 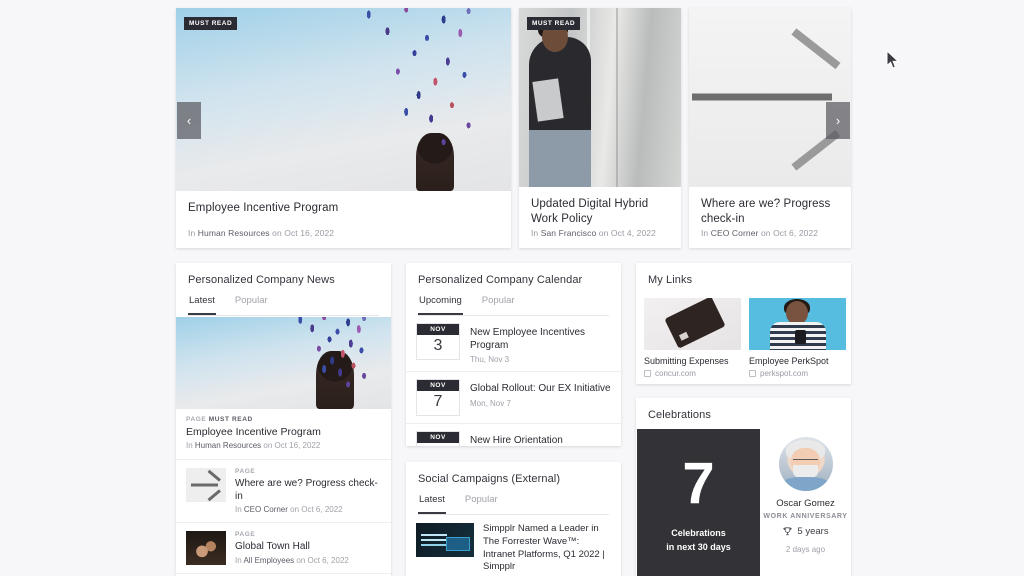 I want to click on hero-body: Updated Digital Hybrid Work Policy, so click(x=600, y=207).